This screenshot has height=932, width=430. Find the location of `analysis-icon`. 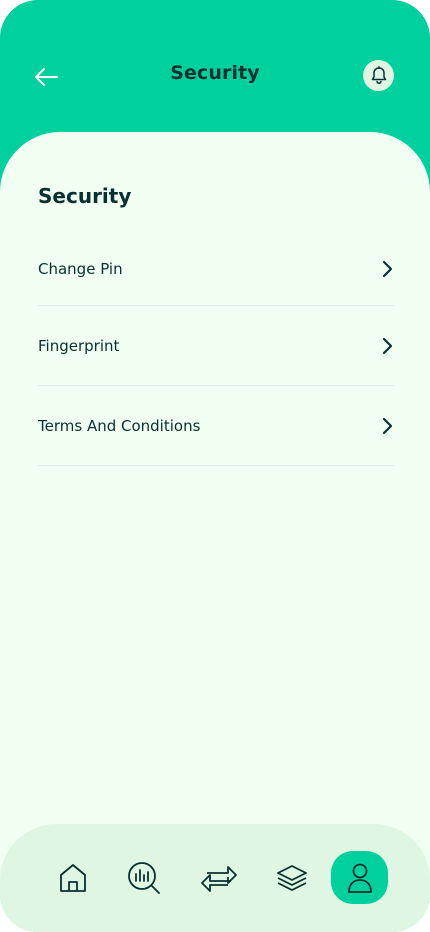

analysis-icon is located at coordinates (143, 877).